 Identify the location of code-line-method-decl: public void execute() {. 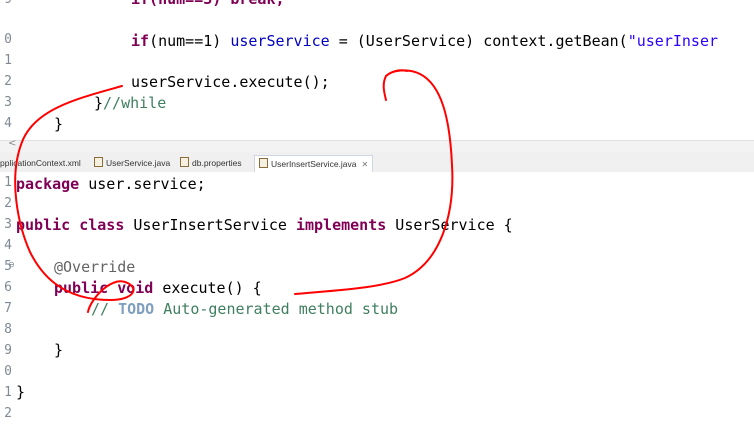
(158, 288).